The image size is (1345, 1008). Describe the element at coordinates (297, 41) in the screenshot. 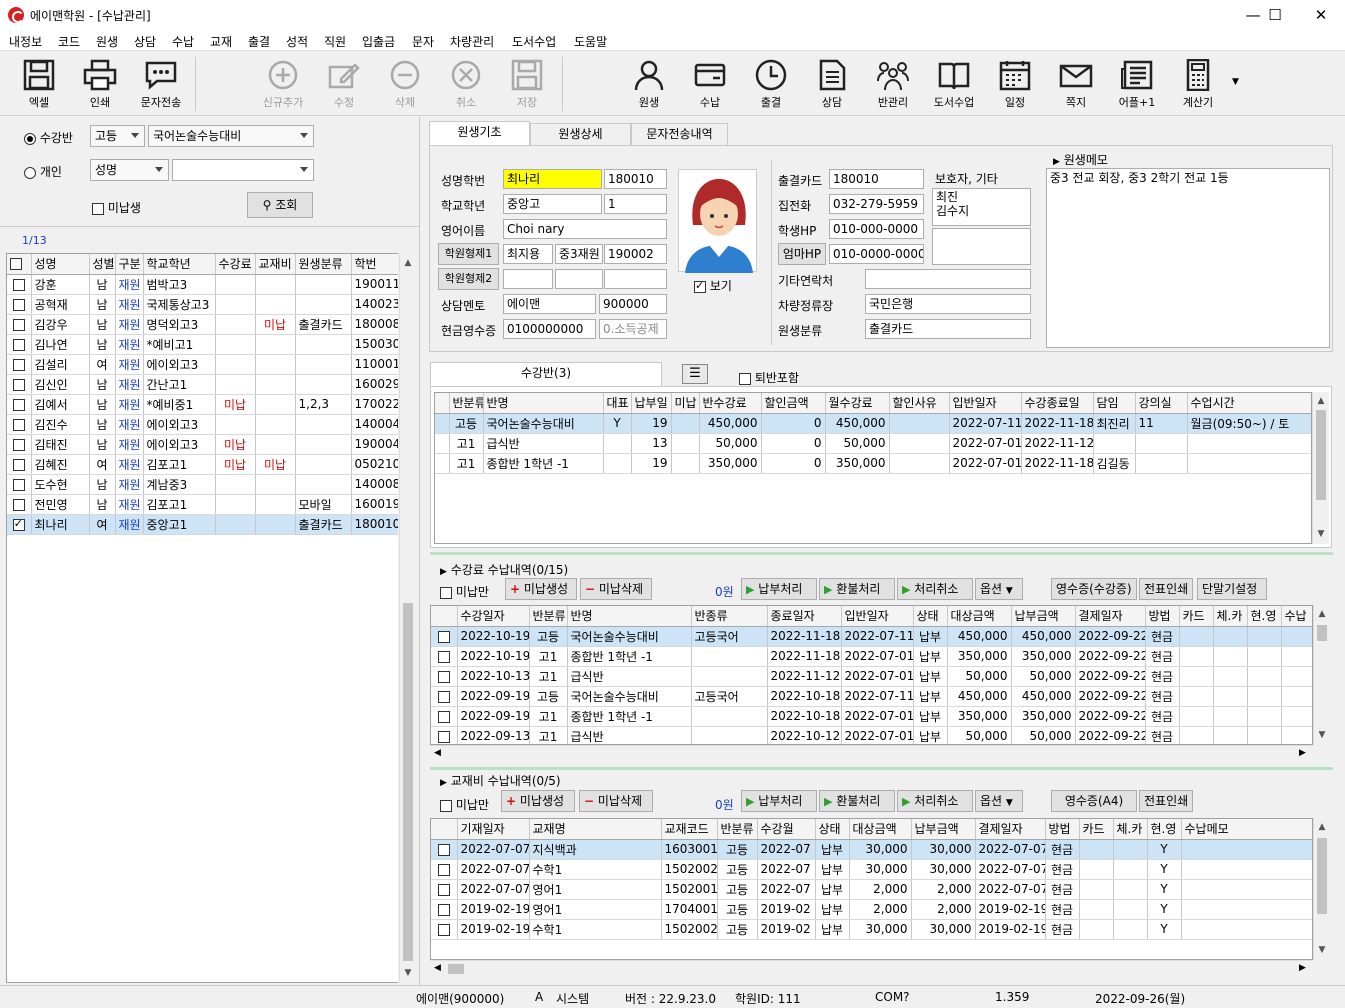

I see `menu-item: 성적` at that location.